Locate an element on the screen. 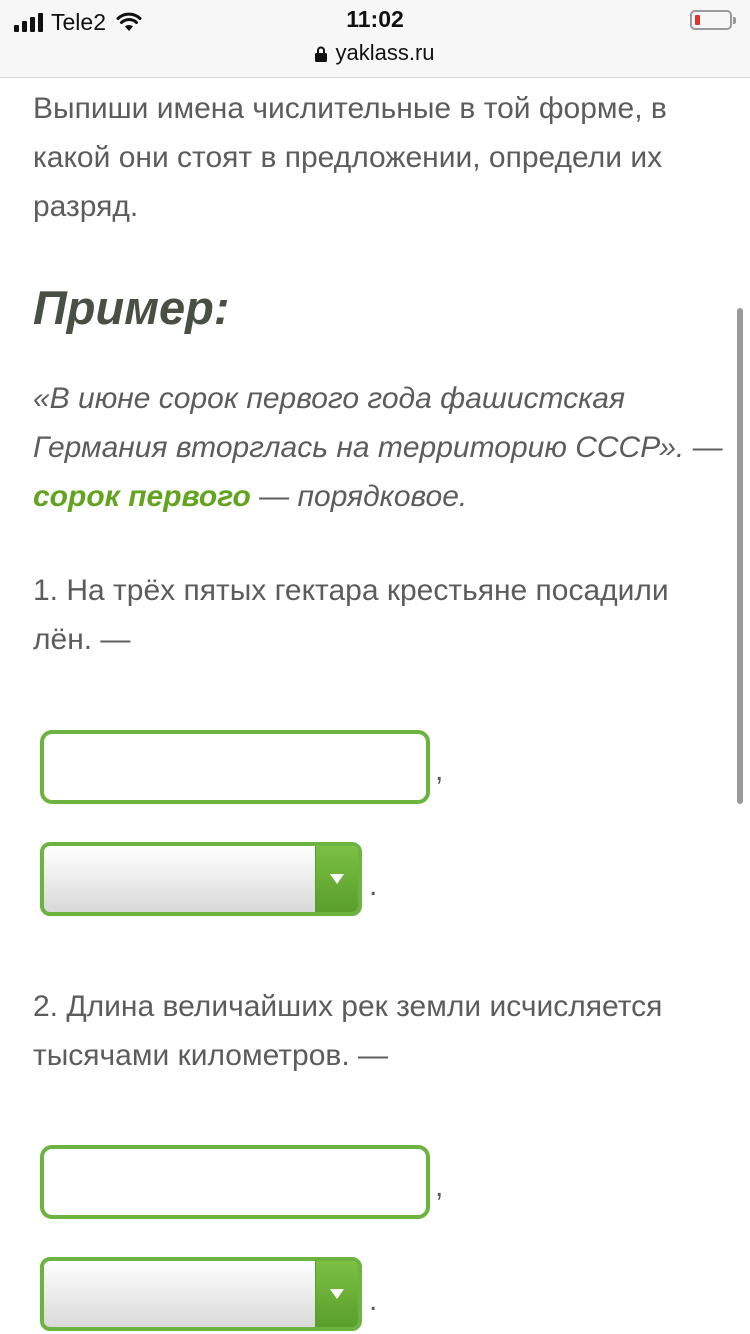  question-2-answer-input is located at coordinates (235, 1182).